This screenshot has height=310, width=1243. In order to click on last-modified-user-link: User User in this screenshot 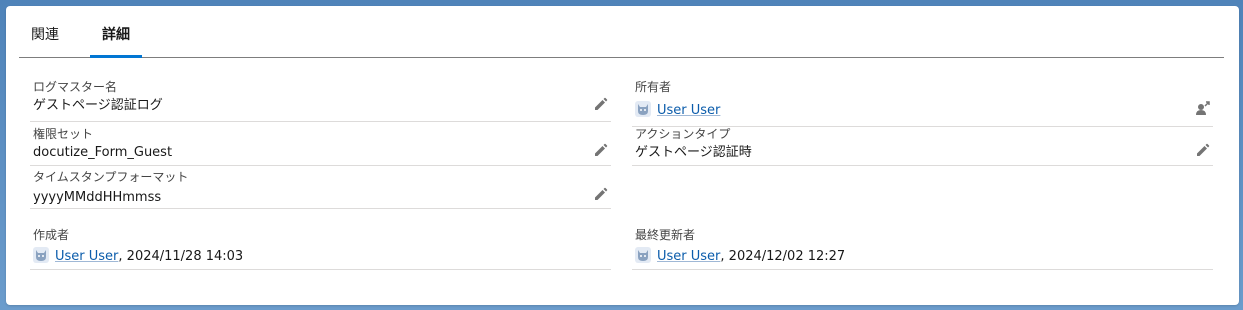, I will do `click(688, 256)`.